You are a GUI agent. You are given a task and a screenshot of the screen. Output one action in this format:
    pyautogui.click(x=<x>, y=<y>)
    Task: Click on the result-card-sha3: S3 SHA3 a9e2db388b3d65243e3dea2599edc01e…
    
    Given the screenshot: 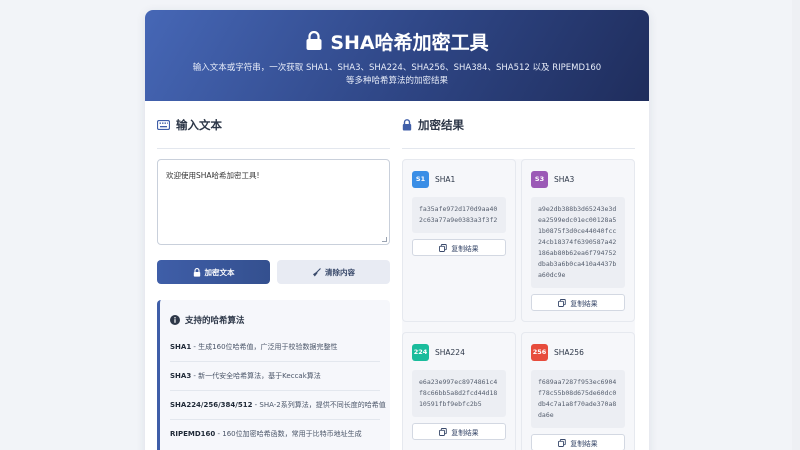 What is the action you would take?
    pyautogui.click(x=578, y=240)
    